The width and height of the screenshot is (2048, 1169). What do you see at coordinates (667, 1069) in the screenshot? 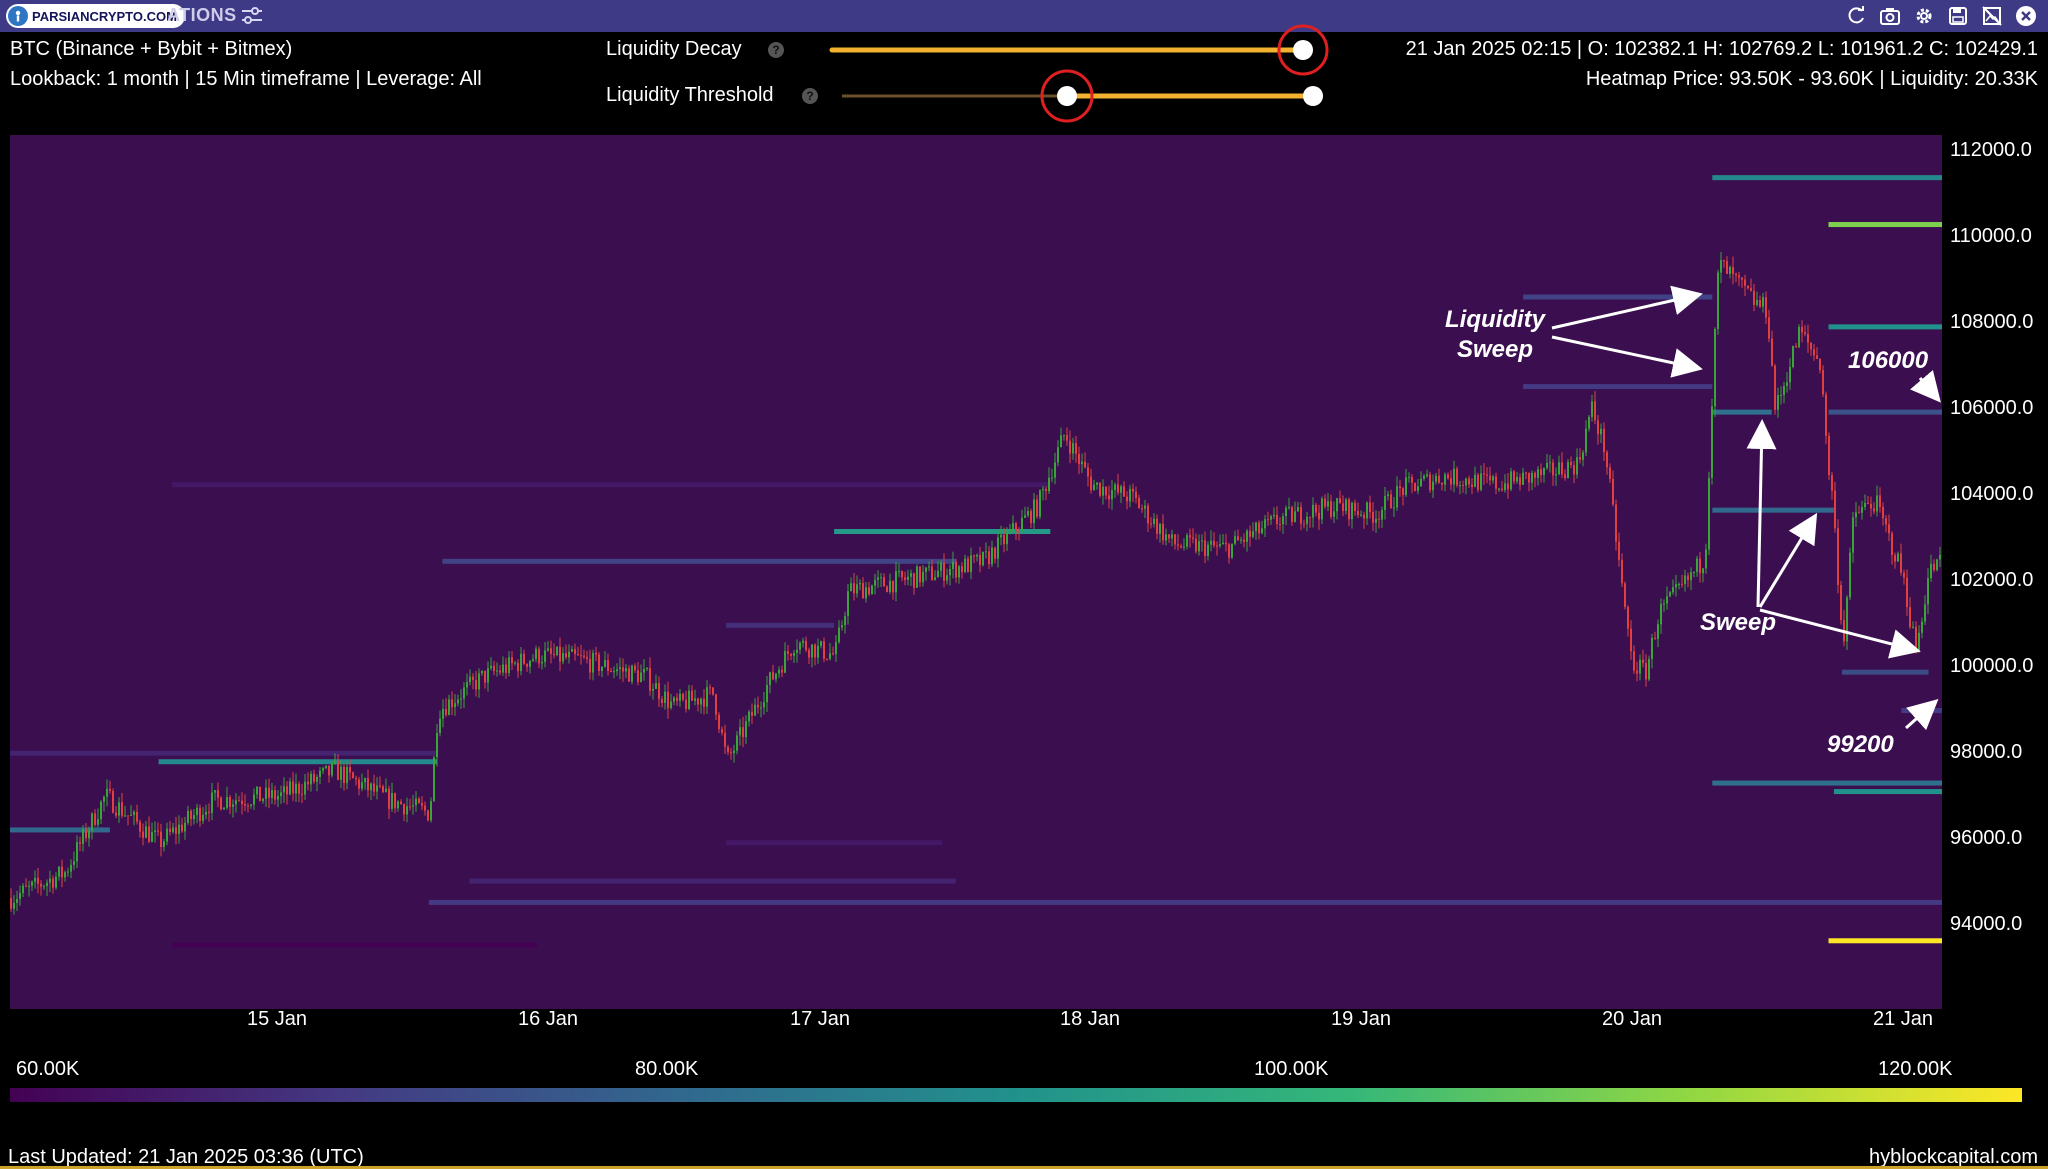
I see `colorbar-tick-label: 80.00K` at bounding box center [667, 1069].